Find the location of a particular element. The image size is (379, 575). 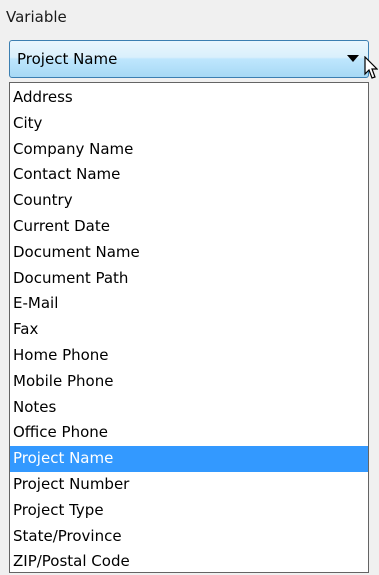

list-item: Contact Name is located at coordinates (189, 175).